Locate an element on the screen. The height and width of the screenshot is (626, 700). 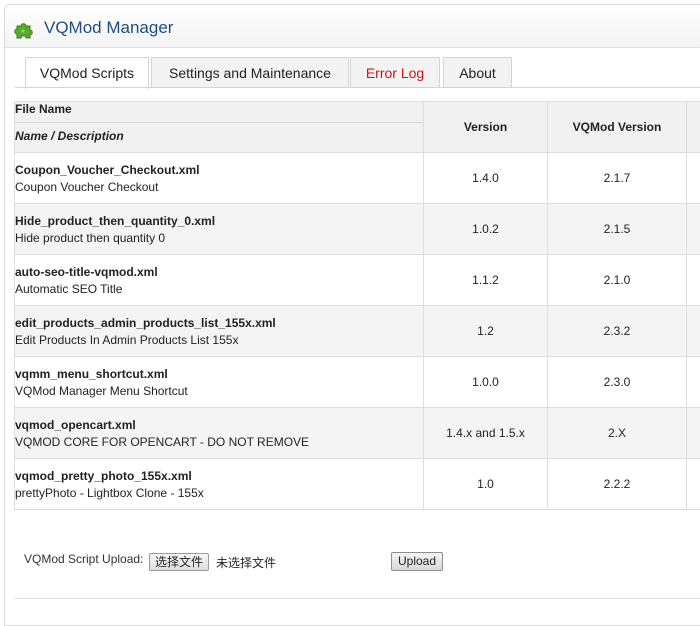
column-header-extra is located at coordinates (693, 127).